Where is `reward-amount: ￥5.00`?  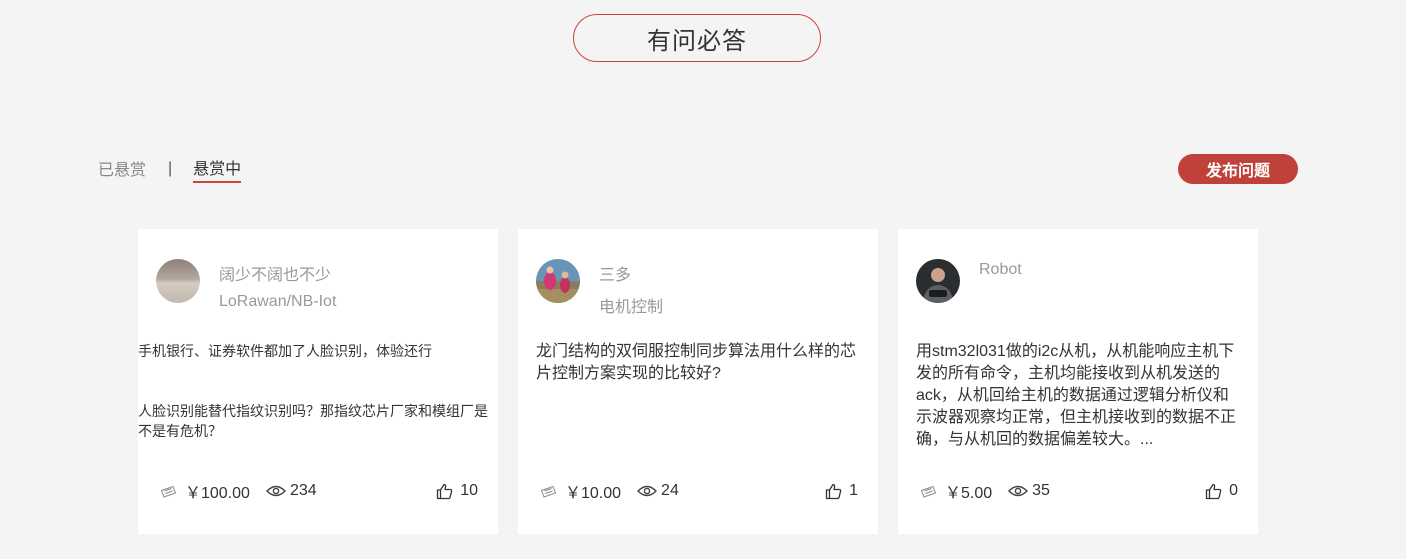
reward-amount: ￥5.00 is located at coordinates (969, 493).